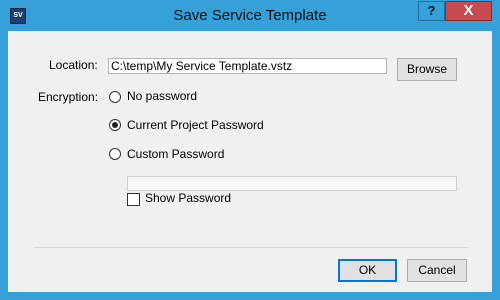 The image size is (500, 300). What do you see at coordinates (115, 125) in the screenshot?
I see `radio-current-project-password` at bounding box center [115, 125].